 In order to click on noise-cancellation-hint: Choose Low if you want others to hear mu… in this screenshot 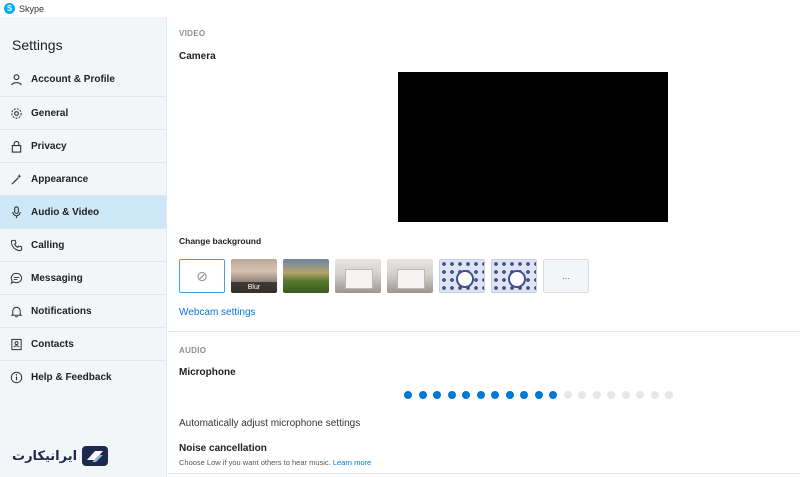, I will do `click(275, 462)`.